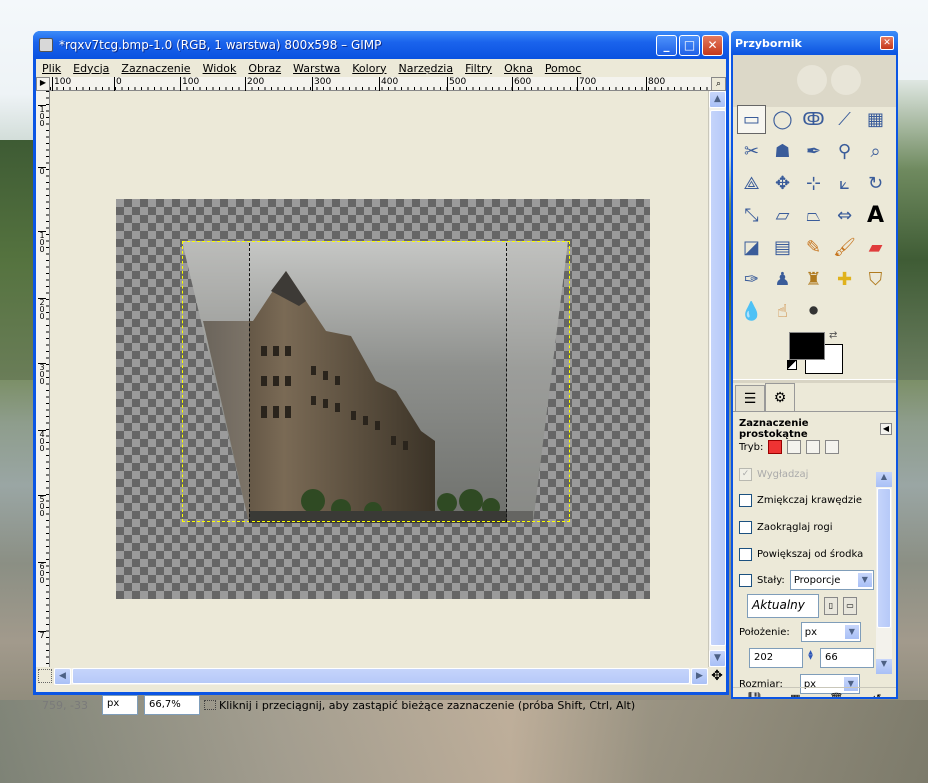 The width and height of the screenshot is (928, 783). Describe the element at coordinates (751, 183) in the screenshot. I see `measure-icon: ⟁` at that location.